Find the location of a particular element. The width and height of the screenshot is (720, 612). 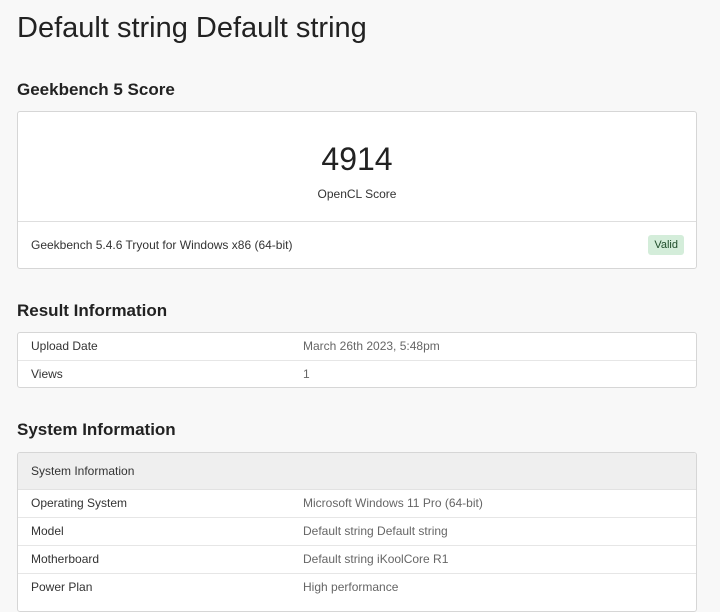

table-row: Power Plan High performance is located at coordinates (357, 587).